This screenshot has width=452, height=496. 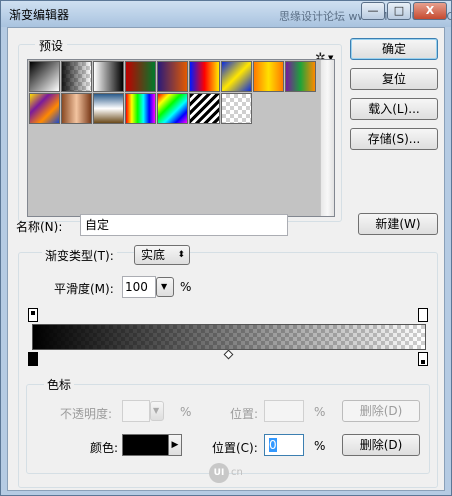 I want to click on opacity-unit: %, so click(x=186, y=412).